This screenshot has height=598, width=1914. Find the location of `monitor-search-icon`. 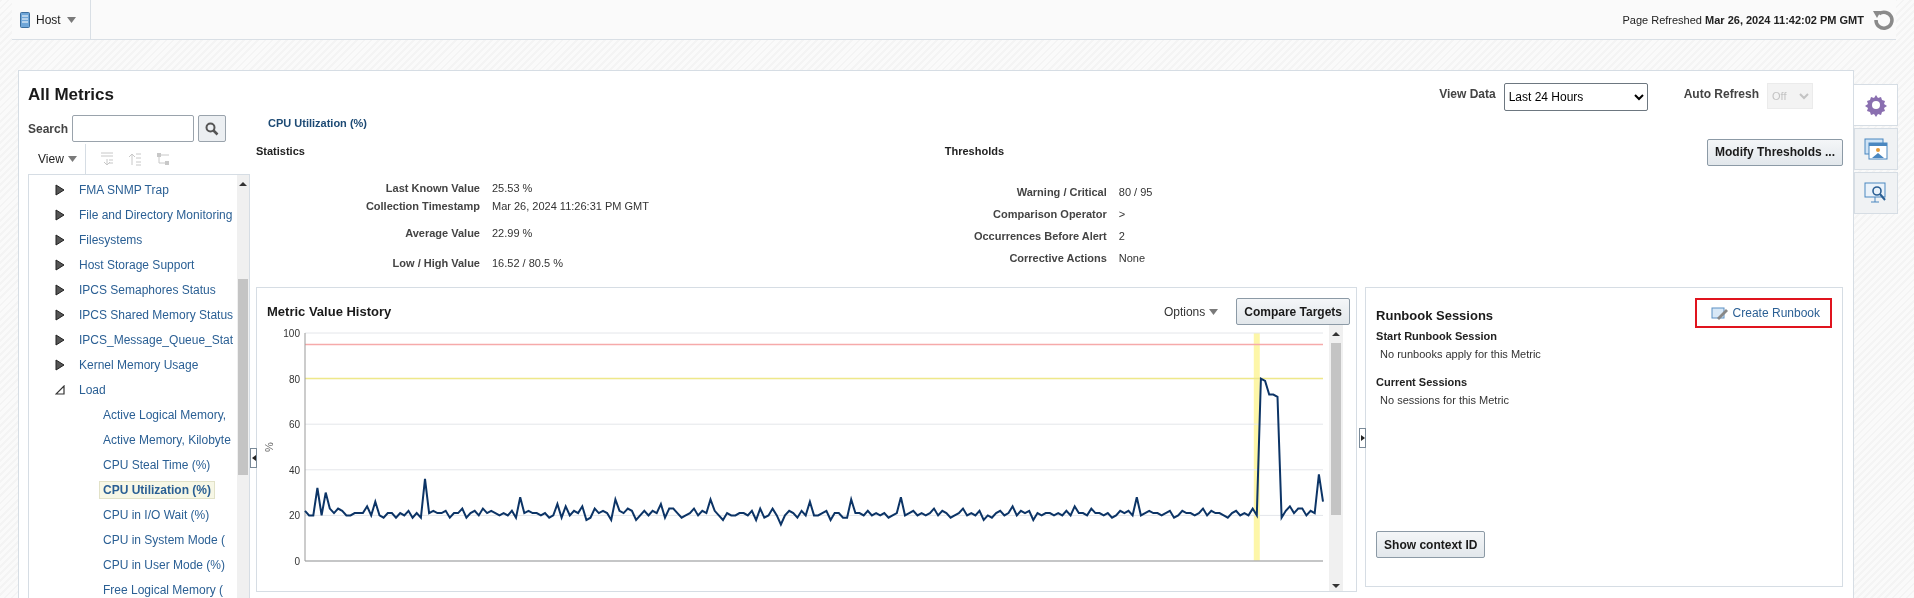

monitor-search-icon is located at coordinates (1876, 193).